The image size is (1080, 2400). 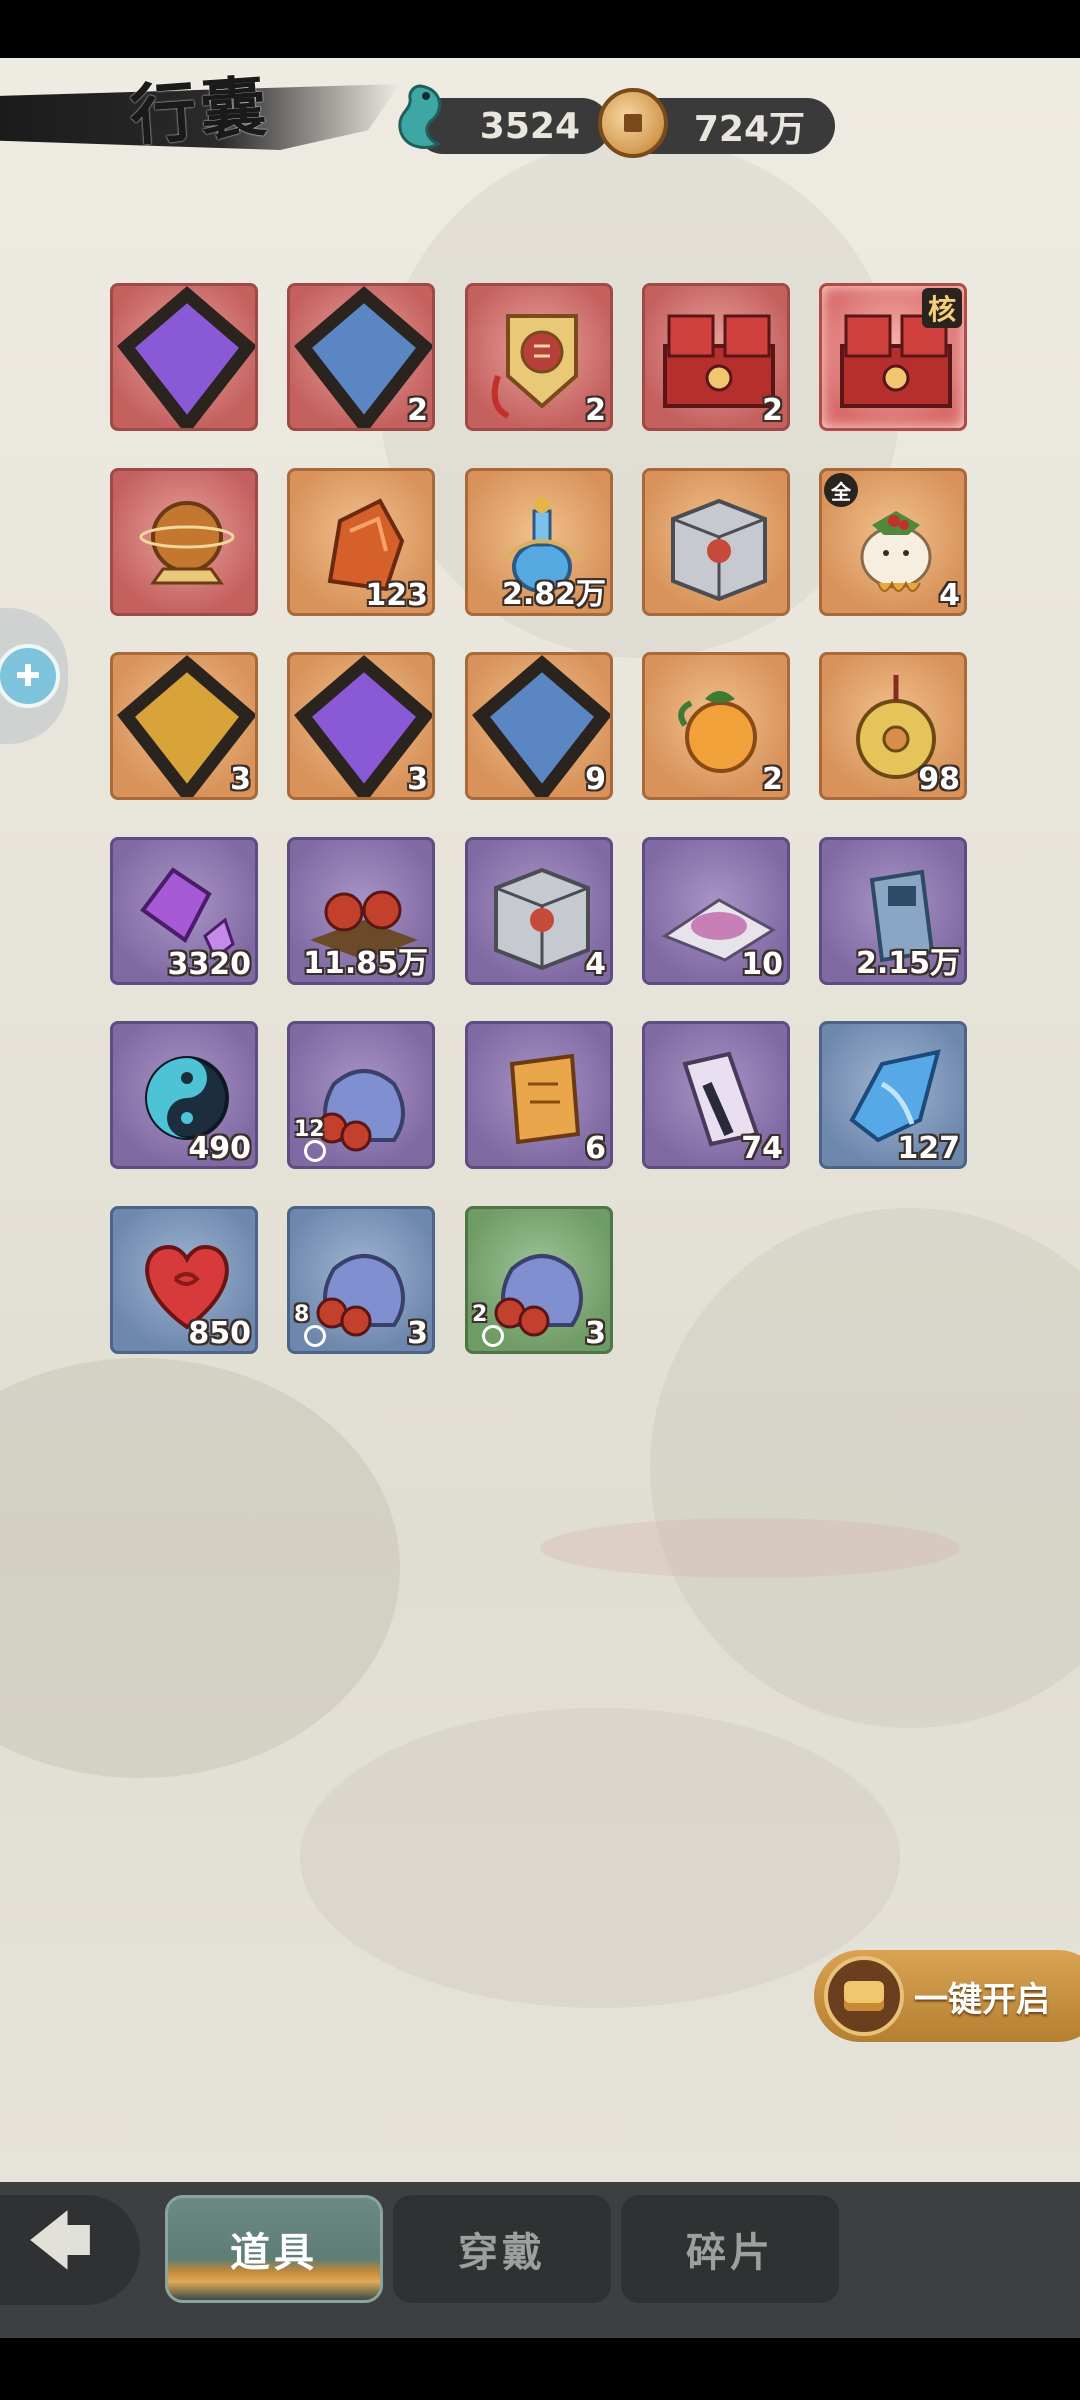 I want to click on nav-bar, so click(x=540, y=2369).